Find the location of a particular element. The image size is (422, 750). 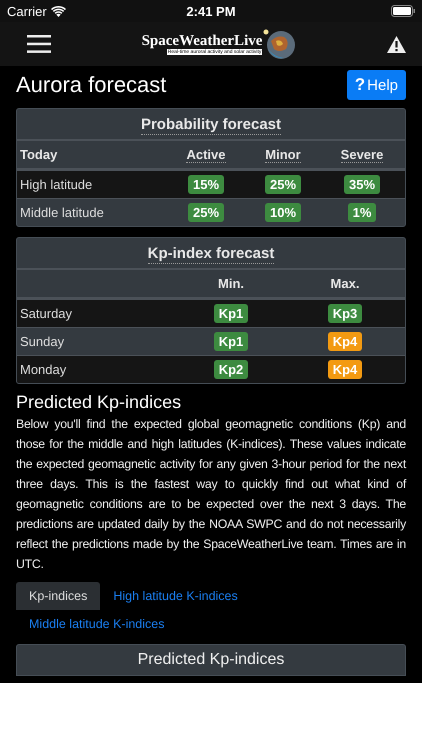

column-header: Max. is located at coordinates (345, 283).